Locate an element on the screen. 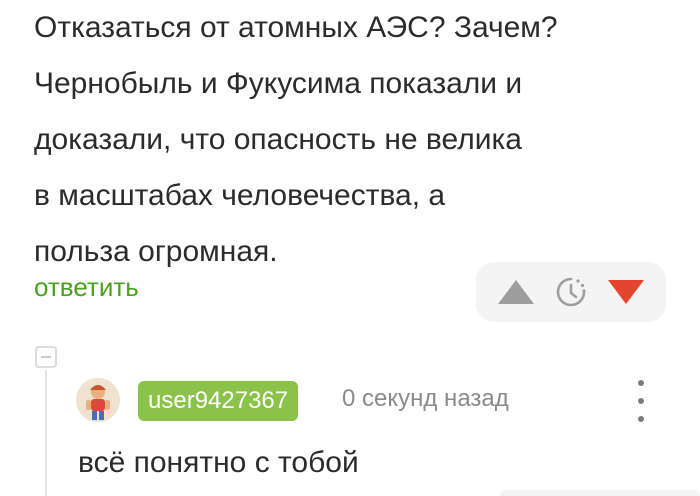 Image resolution: width=700 pixels, height=496 pixels. vote-bar is located at coordinates (571, 292).